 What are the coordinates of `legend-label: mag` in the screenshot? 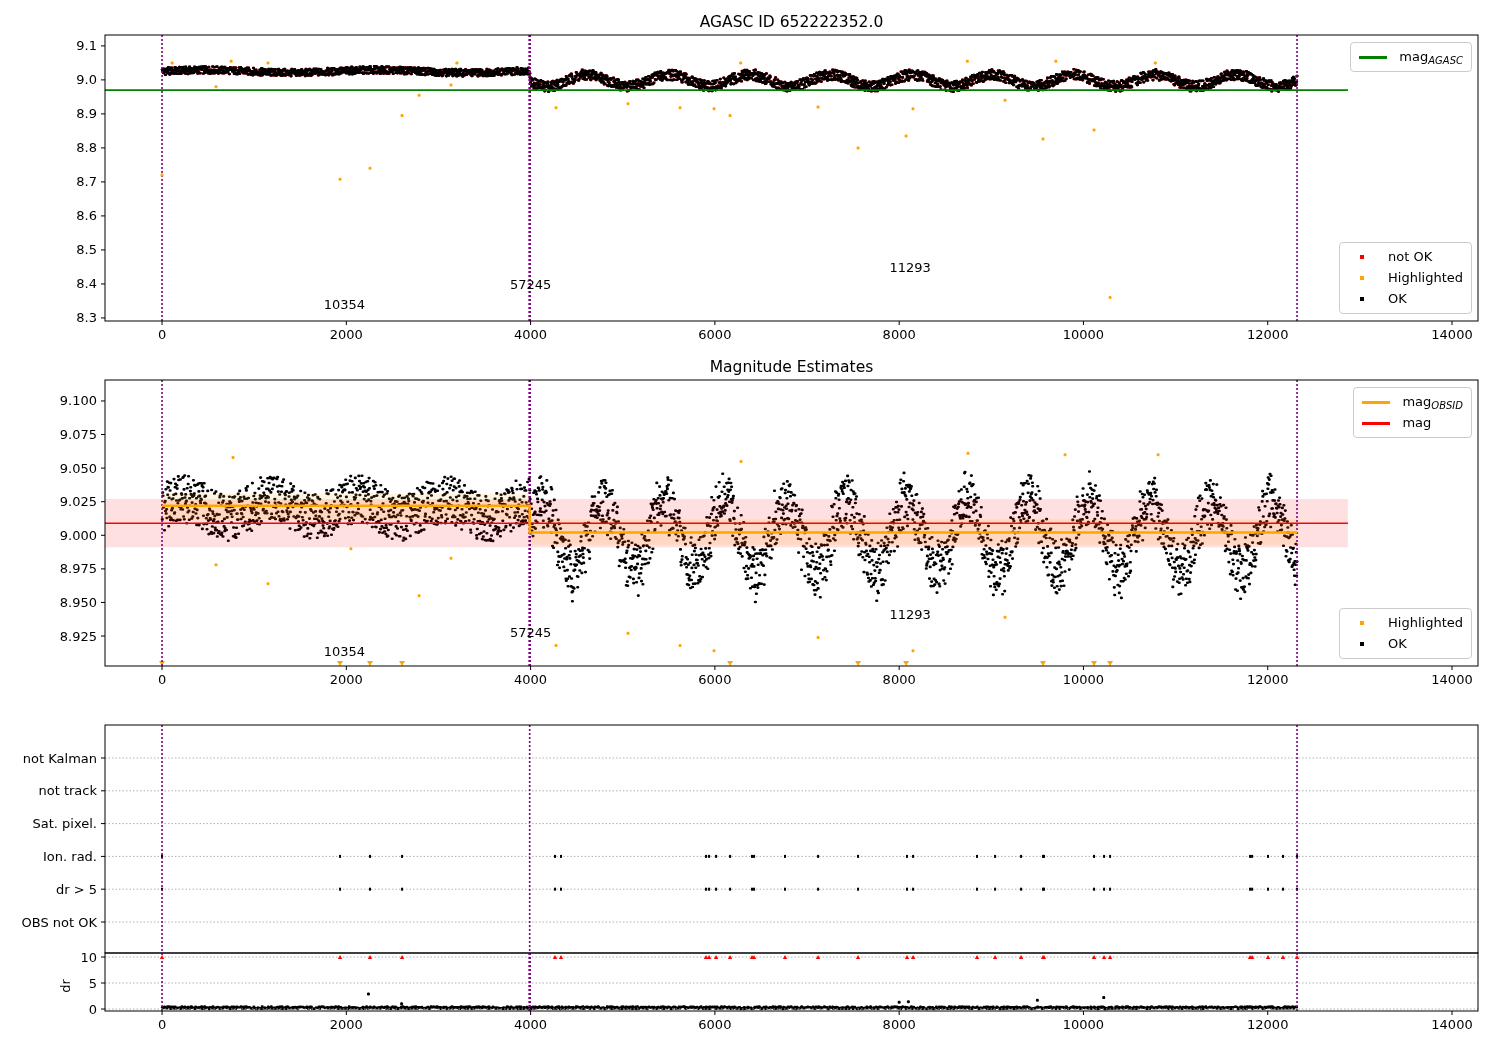 It's located at (1417, 423).